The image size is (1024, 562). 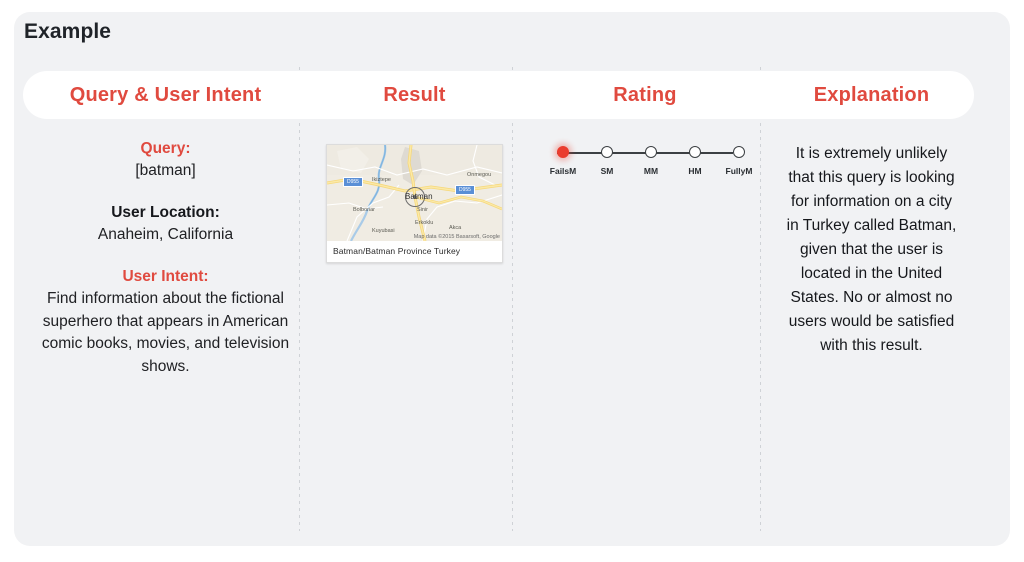 What do you see at coordinates (423, 210) in the screenshot?
I see `map-place-label-sinir: Sinir` at bounding box center [423, 210].